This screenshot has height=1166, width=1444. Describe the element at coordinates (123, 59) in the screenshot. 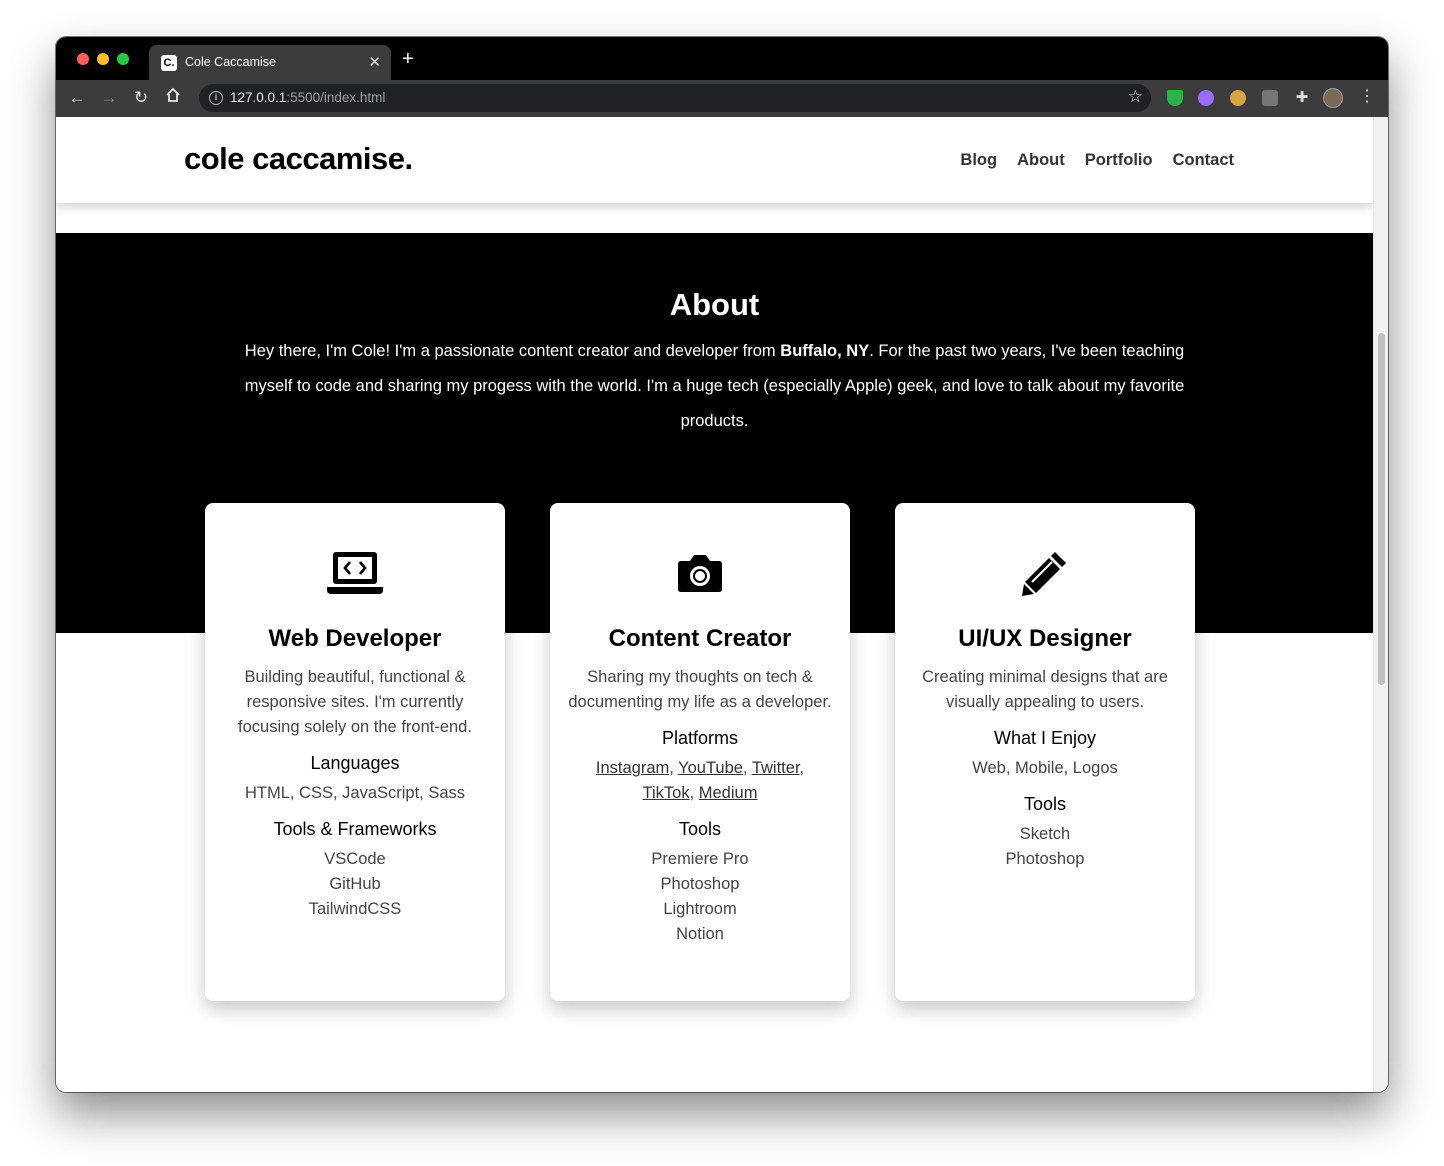

I see `maximize-window-button` at that location.